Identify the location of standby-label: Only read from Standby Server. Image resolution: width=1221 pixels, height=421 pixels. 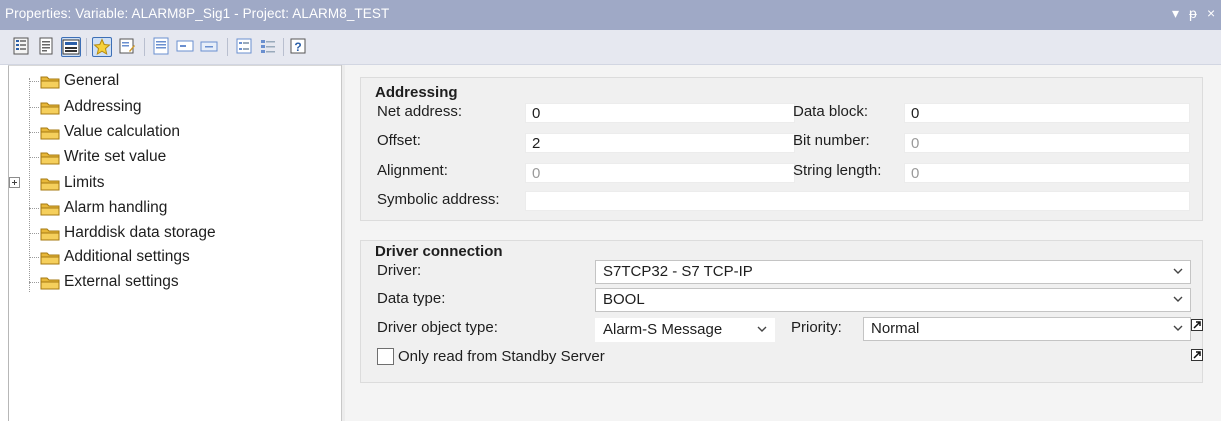
(501, 356).